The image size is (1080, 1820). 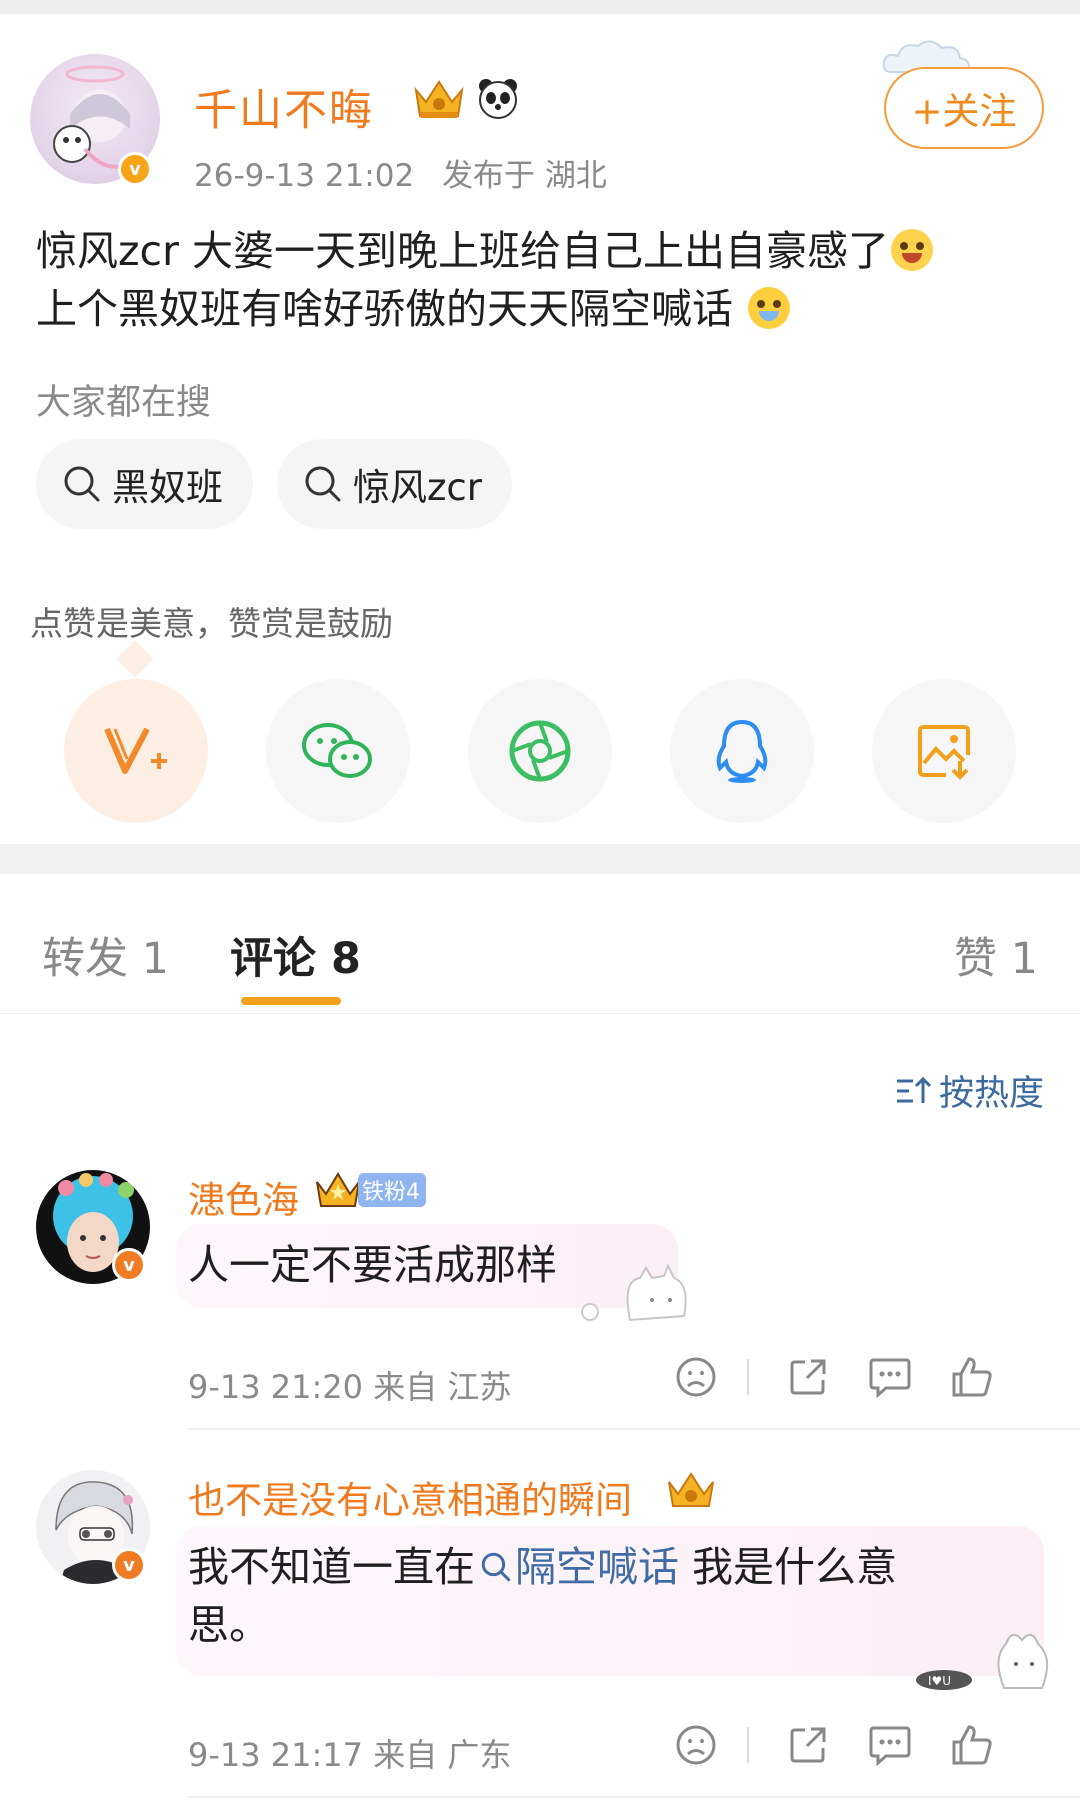 I want to click on save-image-icon, so click(x=944, y=752).